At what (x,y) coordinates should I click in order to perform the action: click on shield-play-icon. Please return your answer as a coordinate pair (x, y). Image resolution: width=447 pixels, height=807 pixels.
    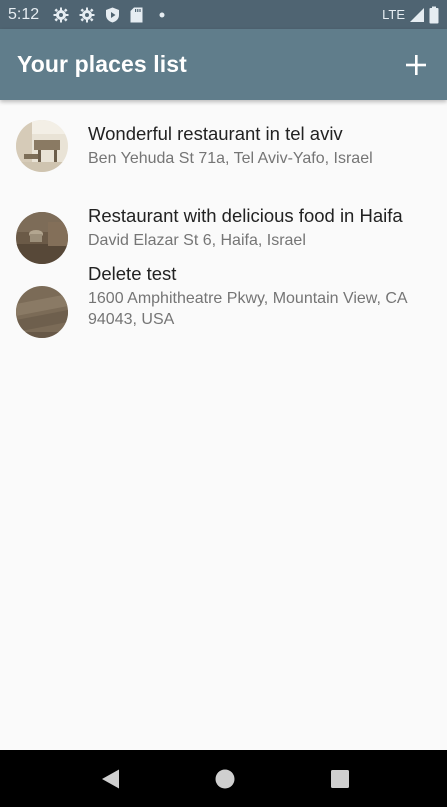
    Looking at the image, I should click on (112, 15).